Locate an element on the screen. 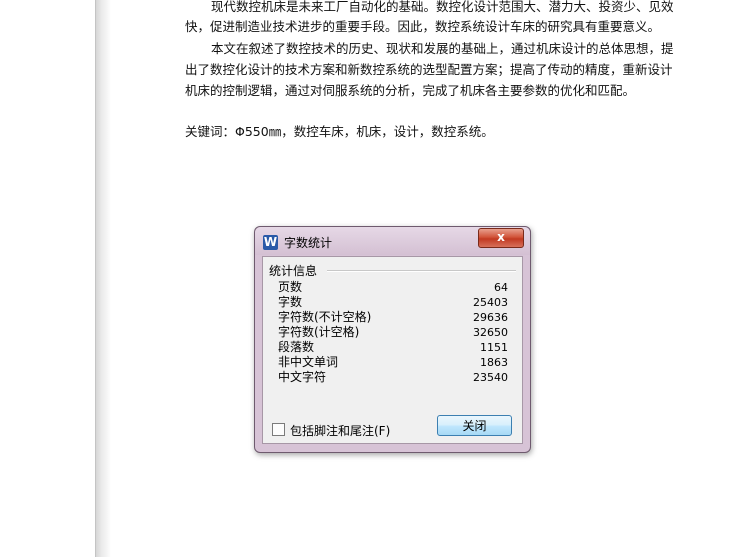 The width and height of the screenshot is (736, 557). stat-value: 1863 is located at coordinates (494, 362).